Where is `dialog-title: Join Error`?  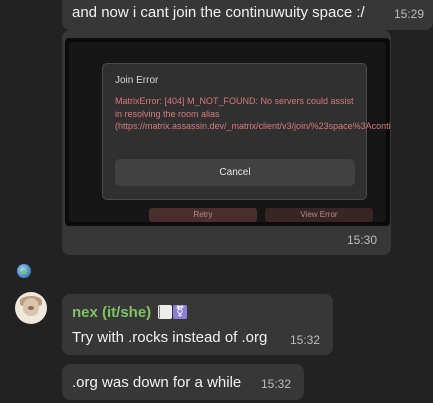 dialog-title: Join Error is located at coordinates (137, 80).